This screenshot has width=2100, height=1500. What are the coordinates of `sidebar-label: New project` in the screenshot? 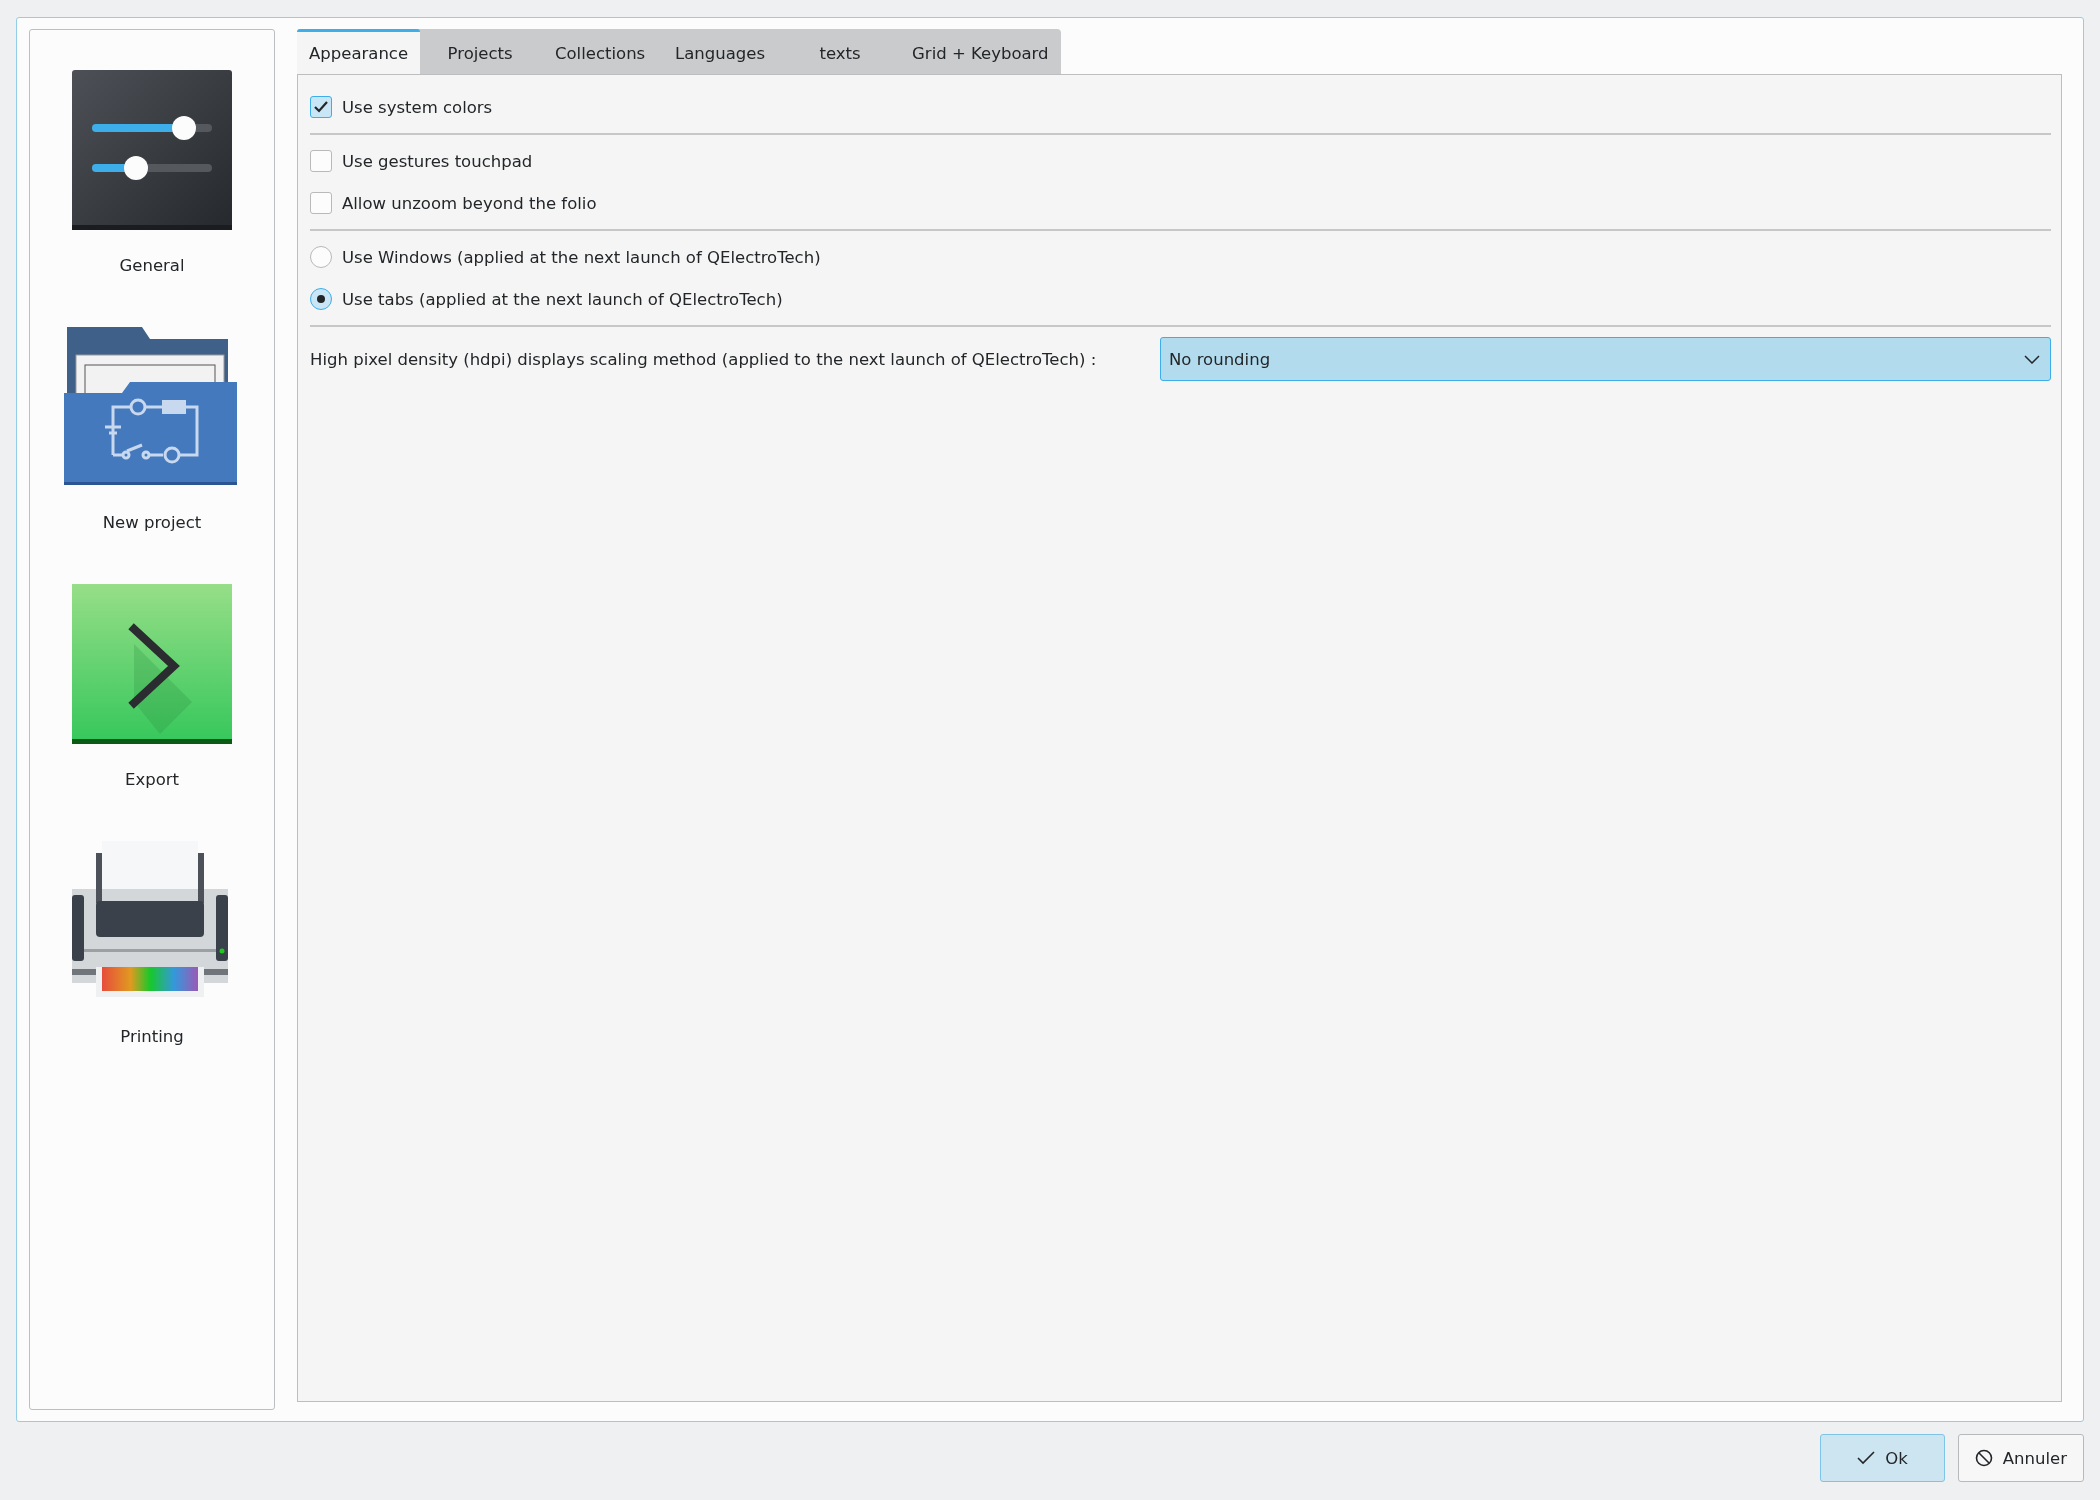 It's located at (152, 522).